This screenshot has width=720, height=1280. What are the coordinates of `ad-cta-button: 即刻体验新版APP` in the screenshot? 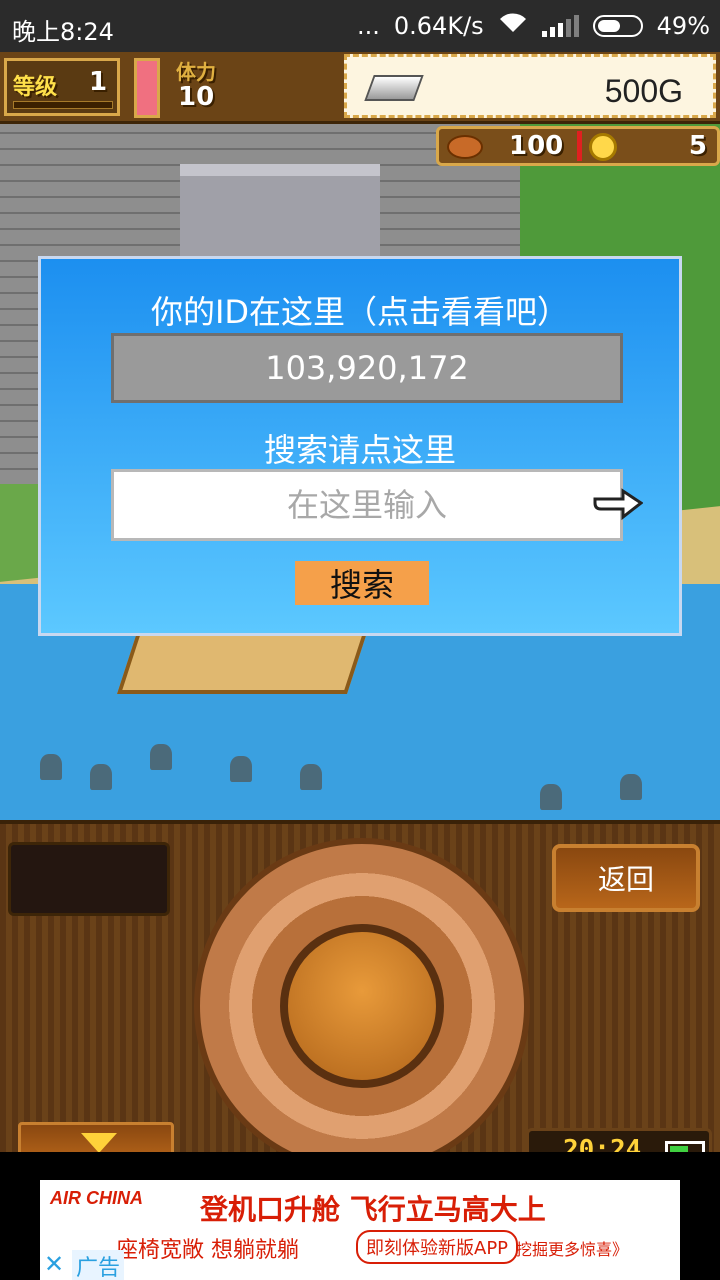 It's located at (437, 1247).